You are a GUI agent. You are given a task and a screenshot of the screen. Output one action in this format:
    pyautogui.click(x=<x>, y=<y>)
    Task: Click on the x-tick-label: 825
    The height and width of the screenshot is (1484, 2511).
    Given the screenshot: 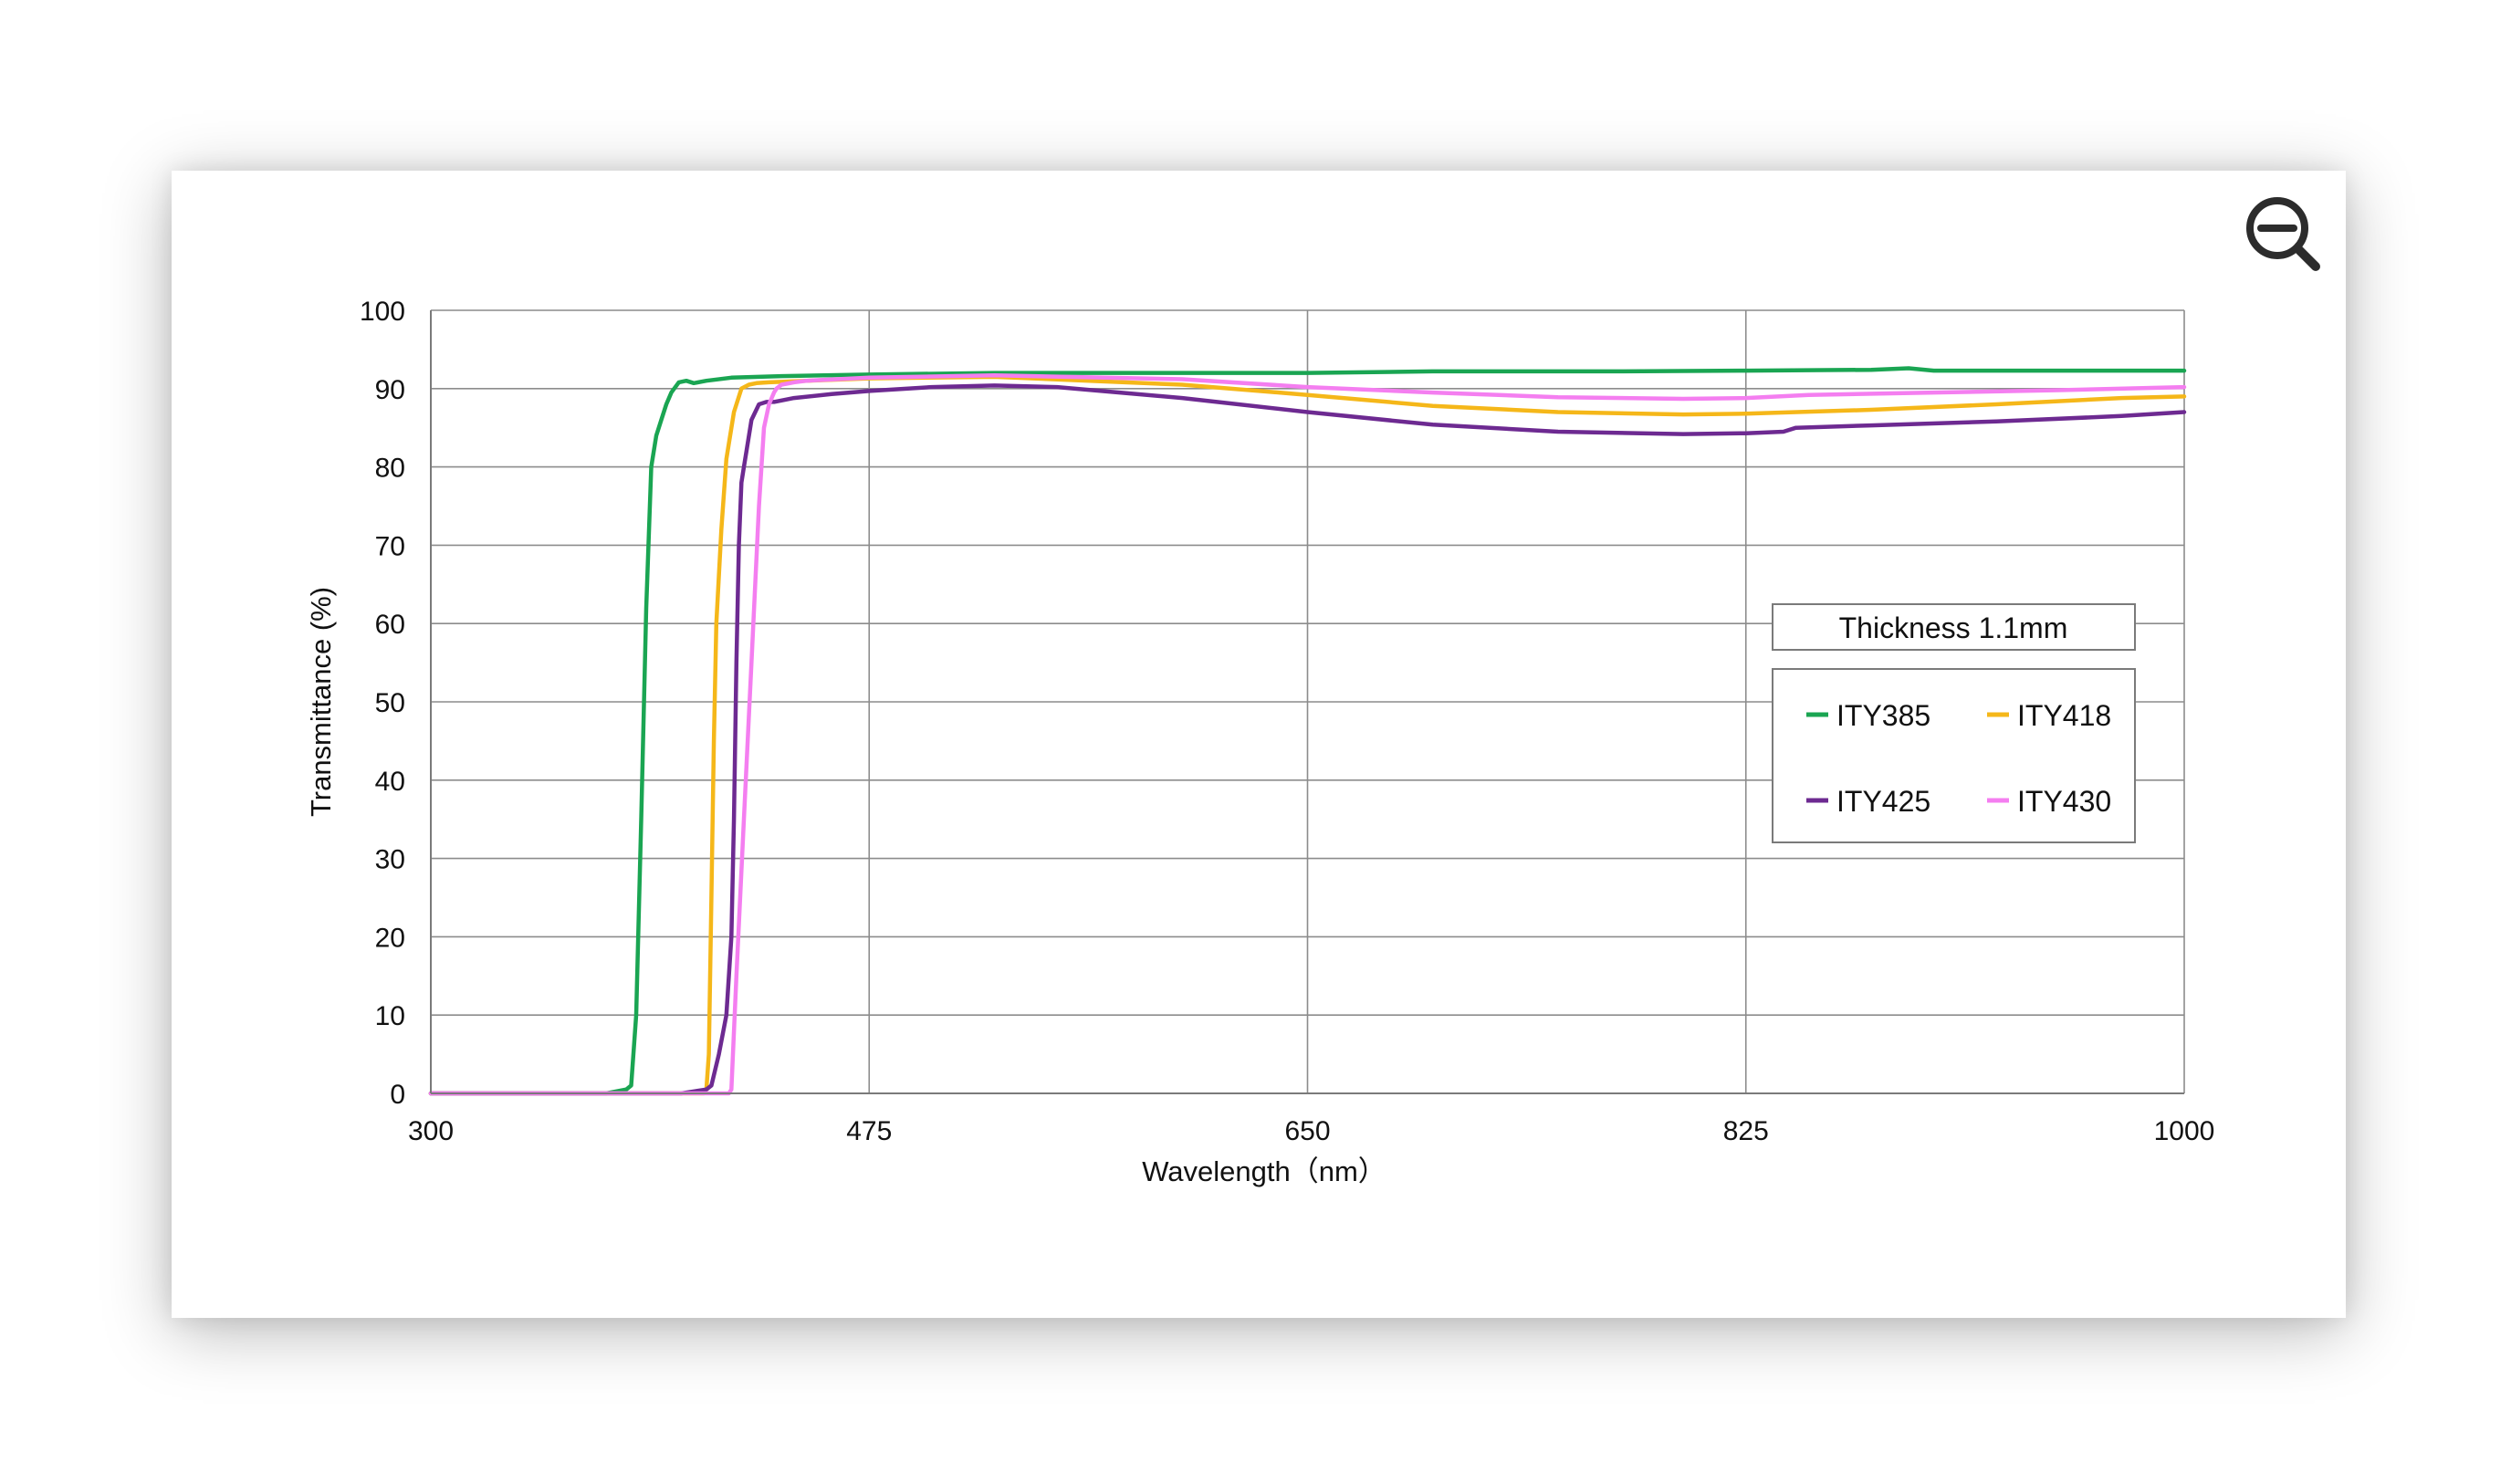 What is the action you would take?
    pyautogui.click(x=1746, y=1131)
    